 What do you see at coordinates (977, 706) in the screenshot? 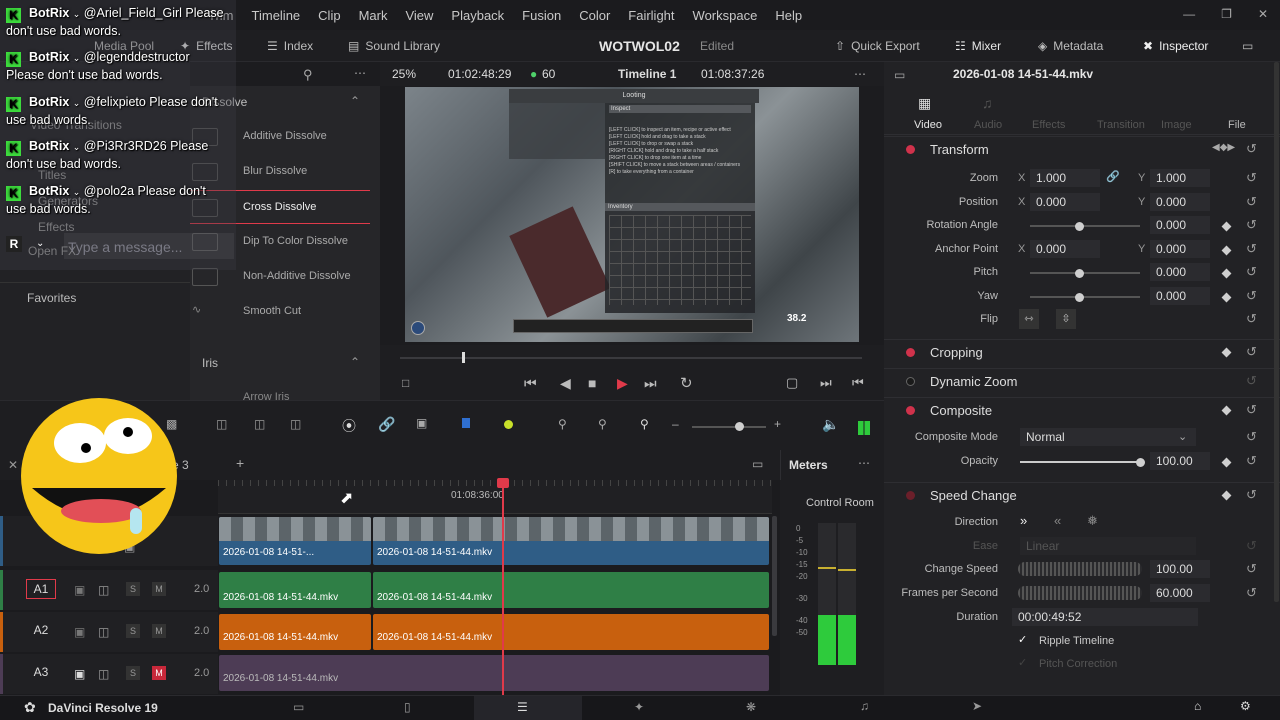
I see `deliver-page-icon: ➤` at bounding box center [977, 706].